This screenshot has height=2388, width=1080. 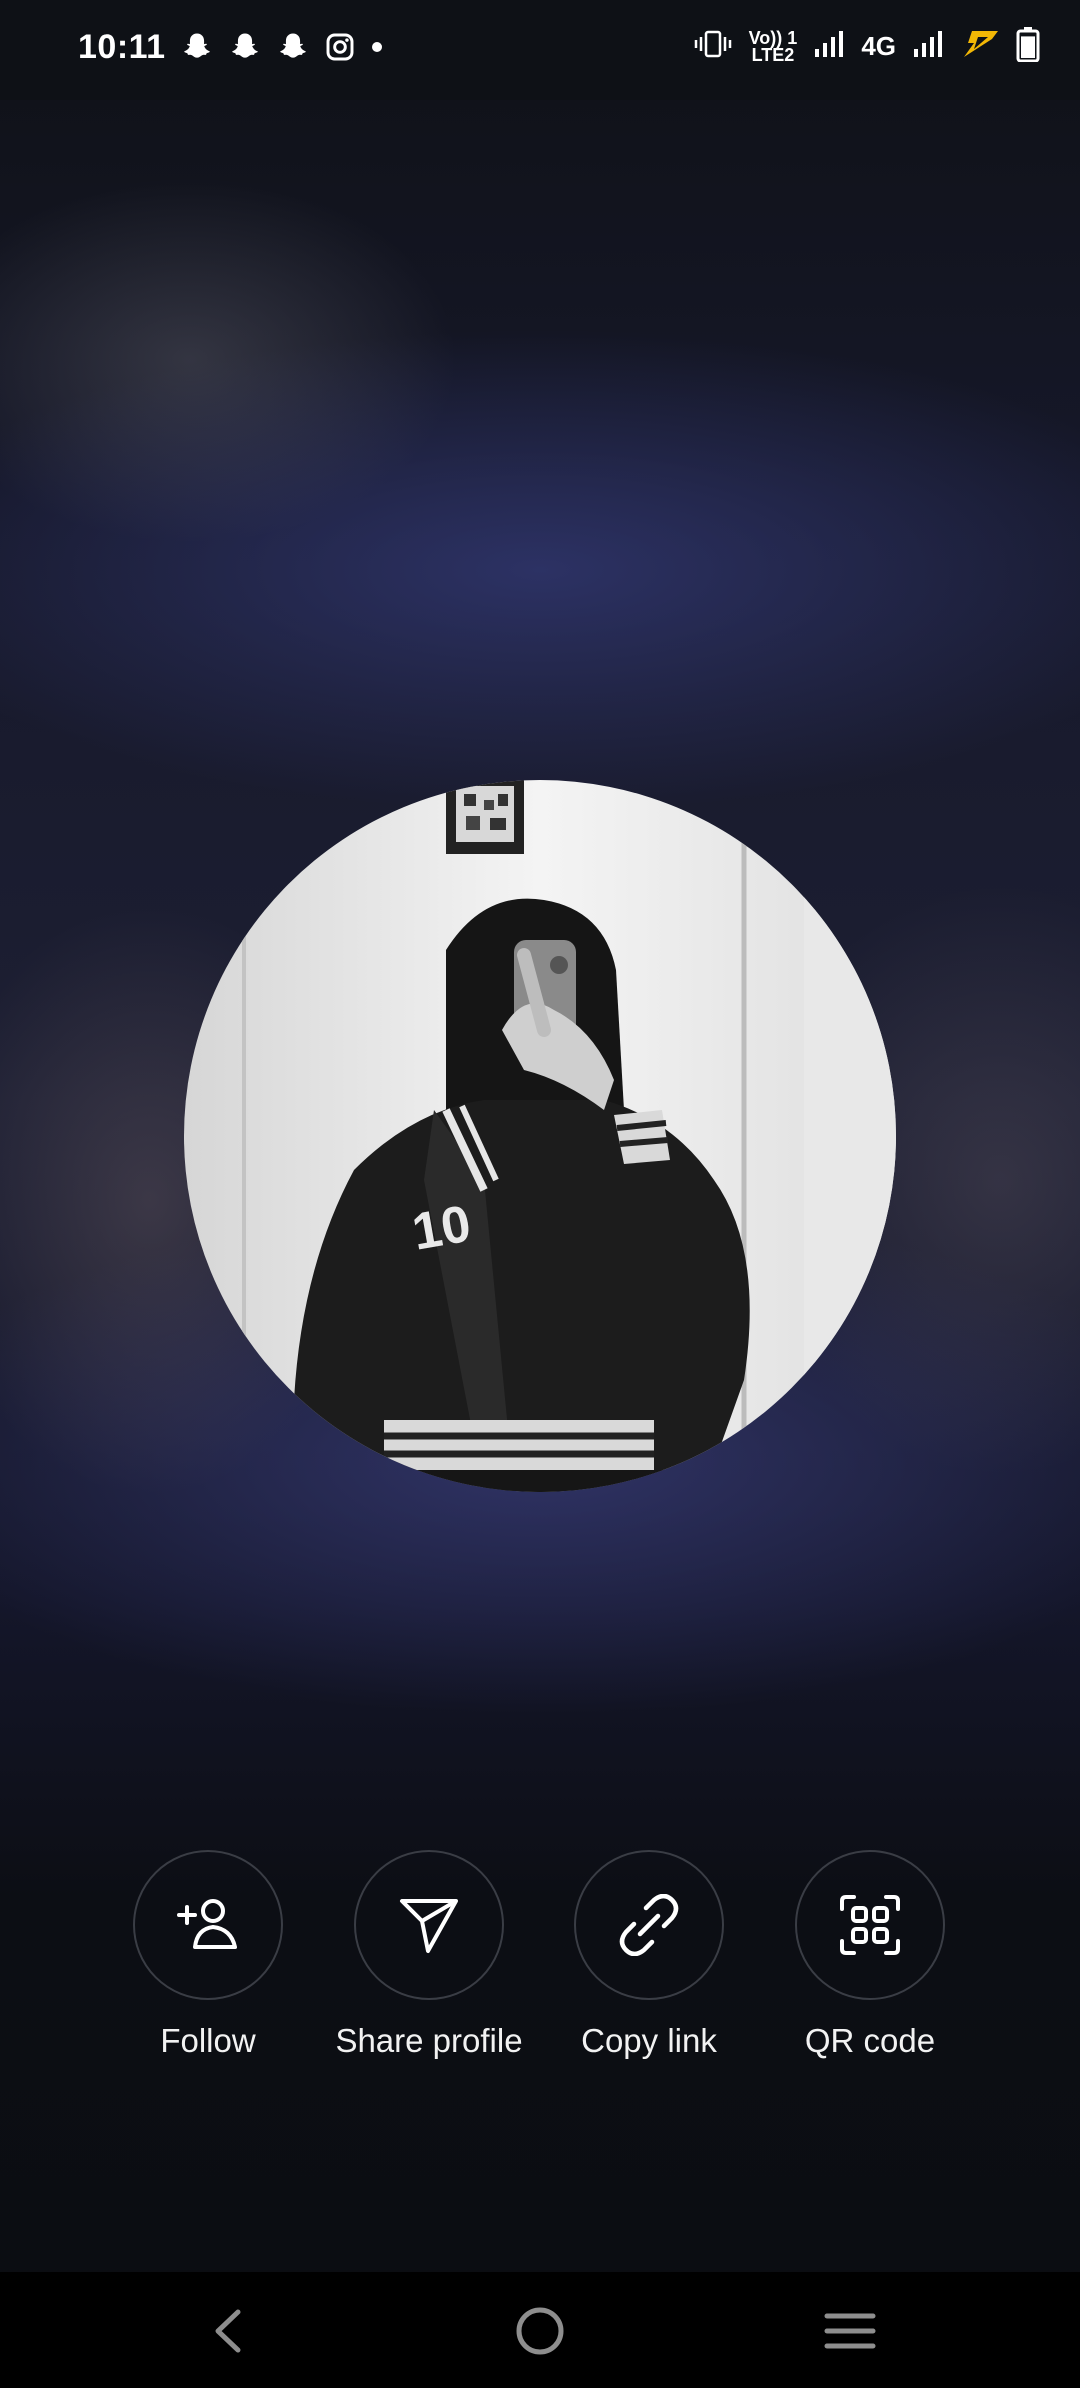 I want to click on volte-top-text: Vo)) 1, so click(x=773, y=37).